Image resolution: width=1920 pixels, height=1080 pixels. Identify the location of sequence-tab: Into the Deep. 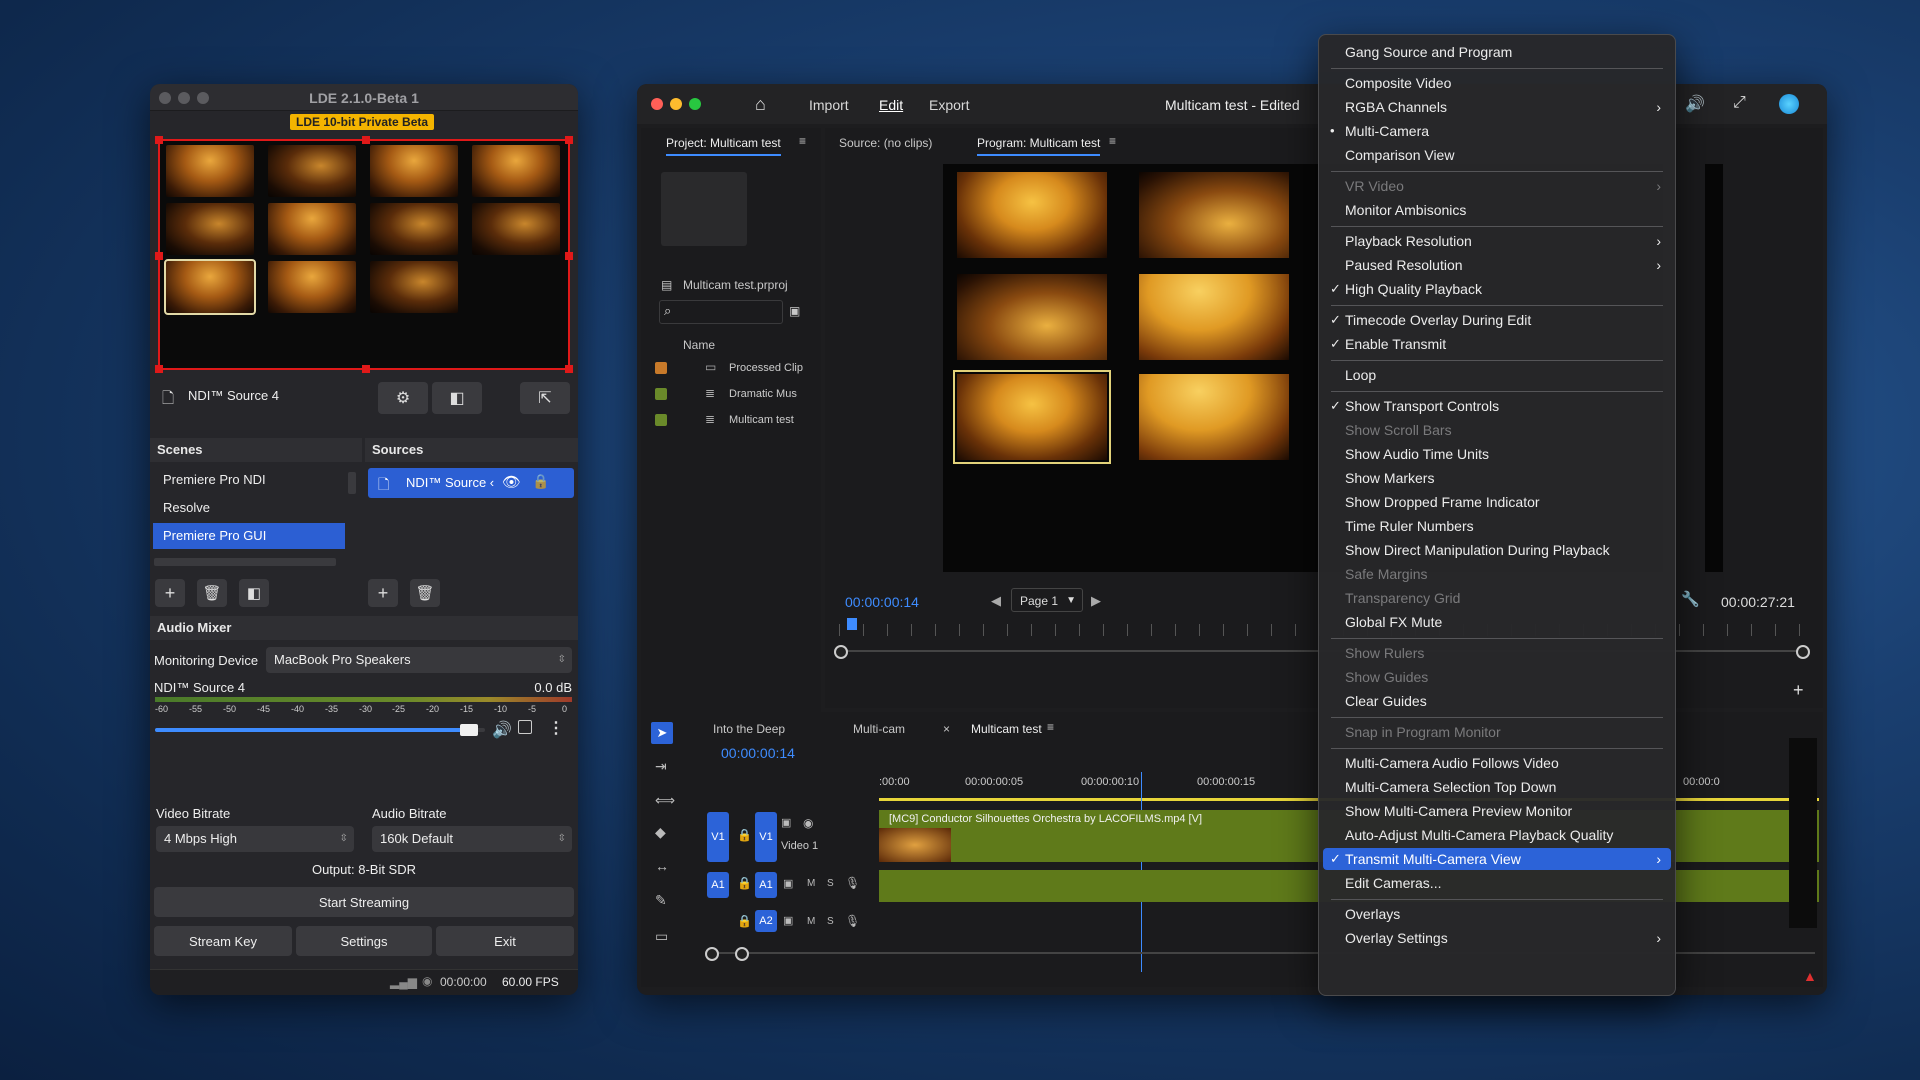
(749, 729).